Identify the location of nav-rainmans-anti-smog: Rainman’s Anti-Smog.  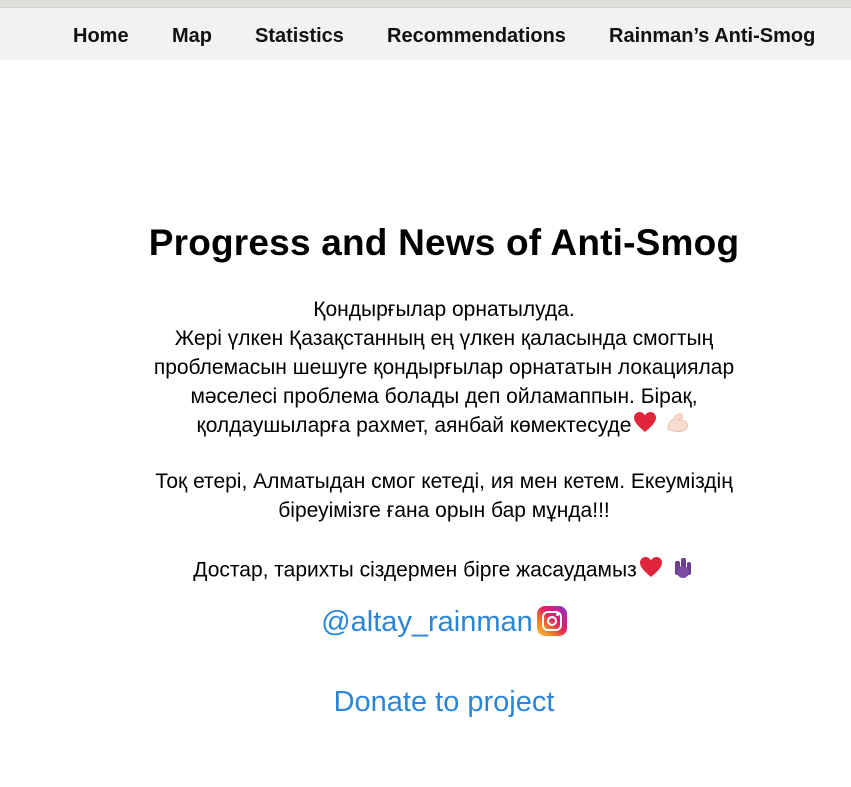
(712, 34).